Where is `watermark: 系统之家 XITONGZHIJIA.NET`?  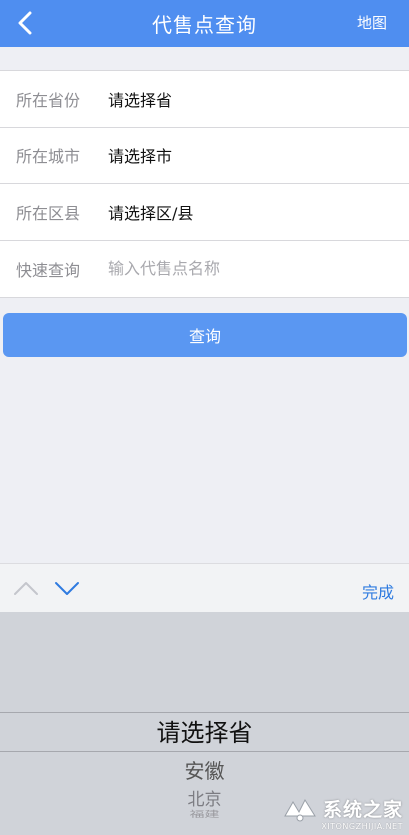 watermark: 系统之家 XITONGZHIJIA.NET is located at coordinates (323, 812).